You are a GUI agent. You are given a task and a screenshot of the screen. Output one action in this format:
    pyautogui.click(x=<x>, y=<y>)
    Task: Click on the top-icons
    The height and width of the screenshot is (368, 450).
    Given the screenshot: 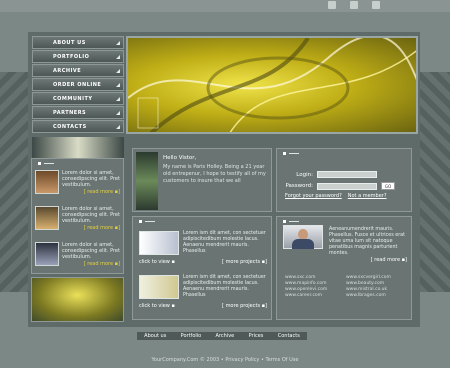 What is the action you would take?
    pyautogui.click(x=354, y=5)
    